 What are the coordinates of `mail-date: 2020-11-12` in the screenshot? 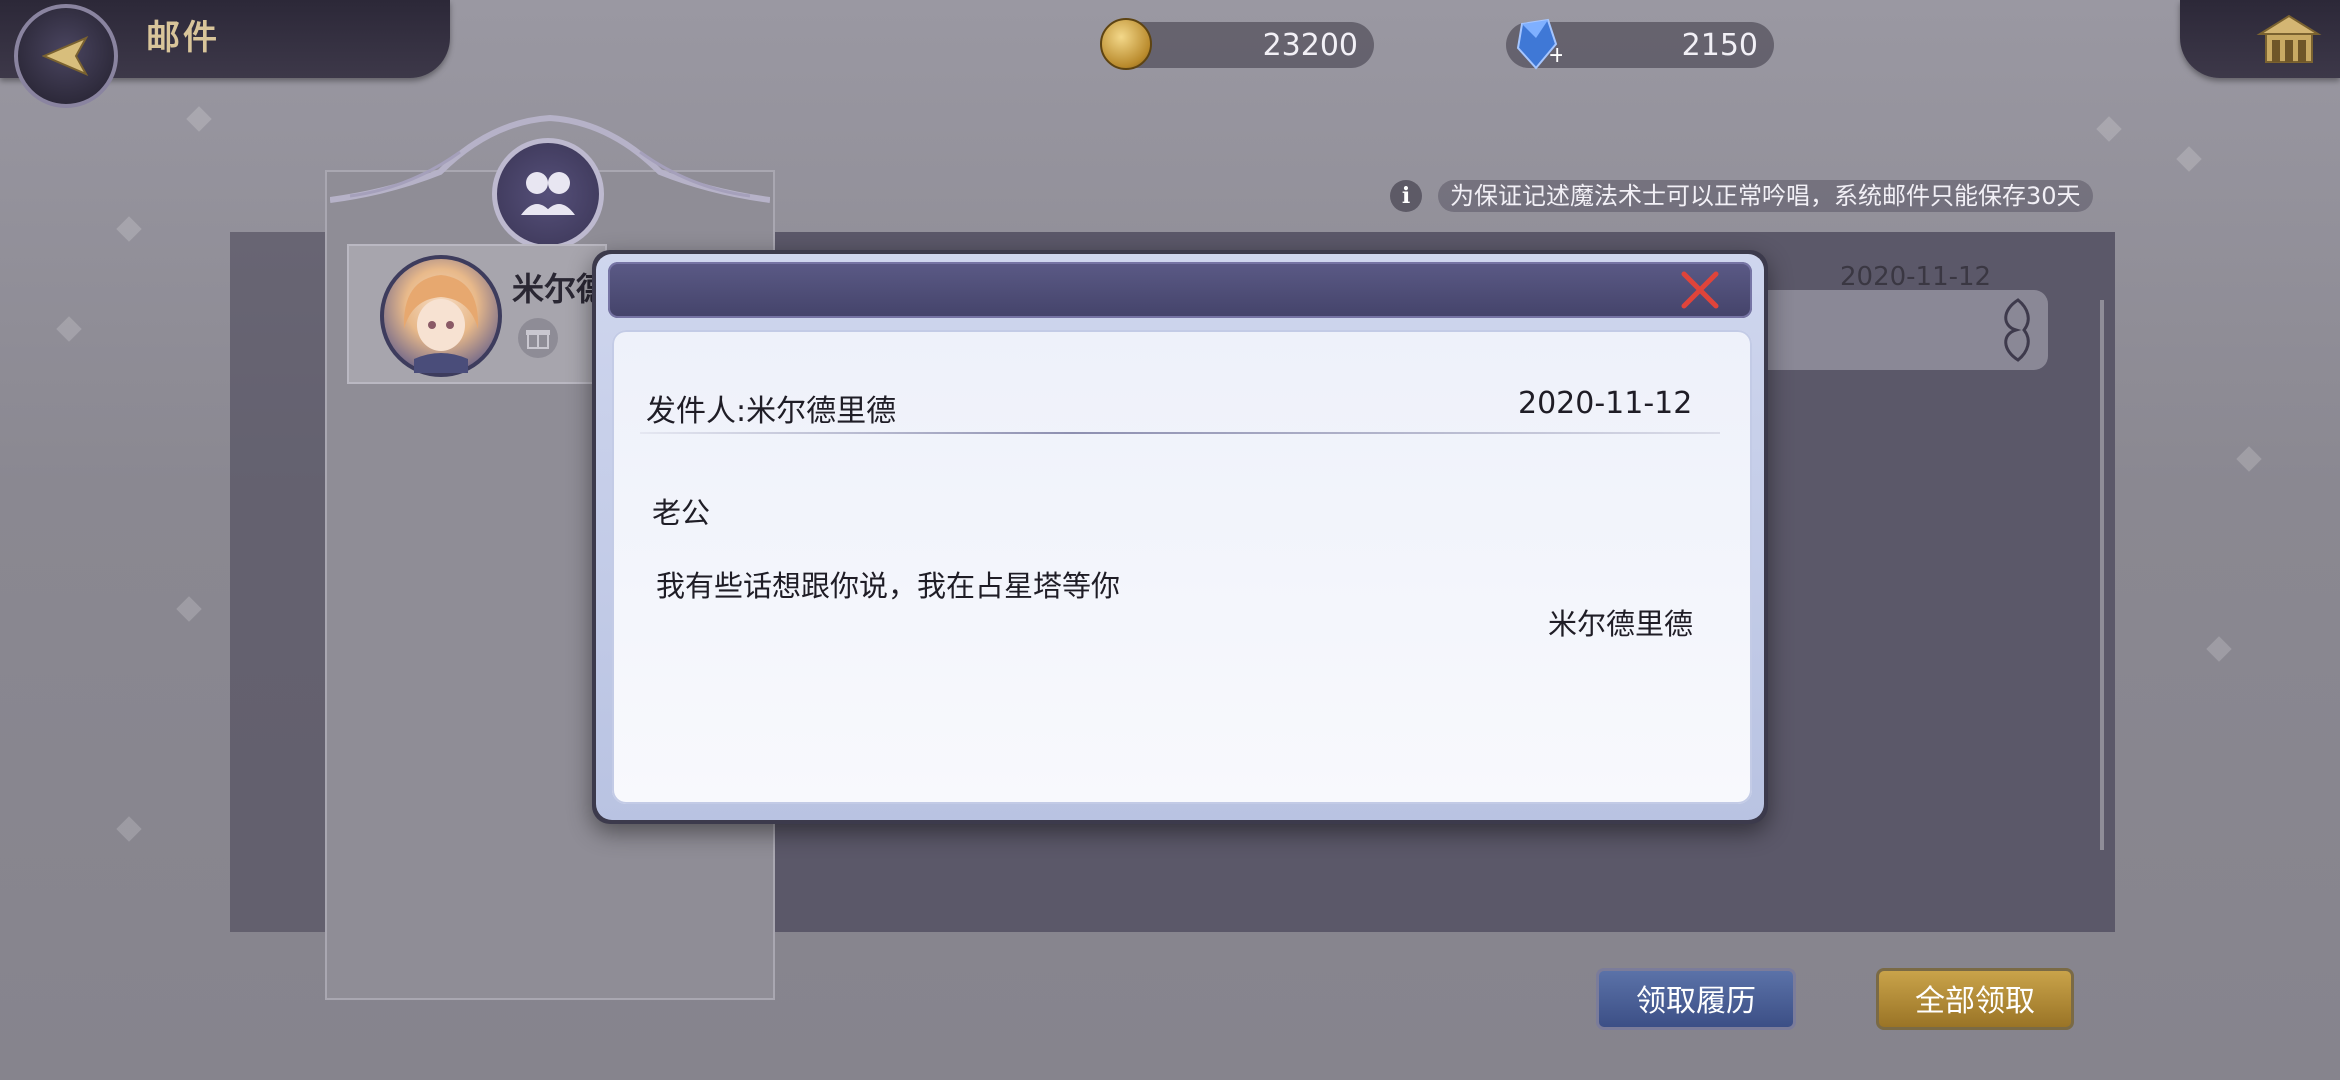 It's located at (1605, 403).